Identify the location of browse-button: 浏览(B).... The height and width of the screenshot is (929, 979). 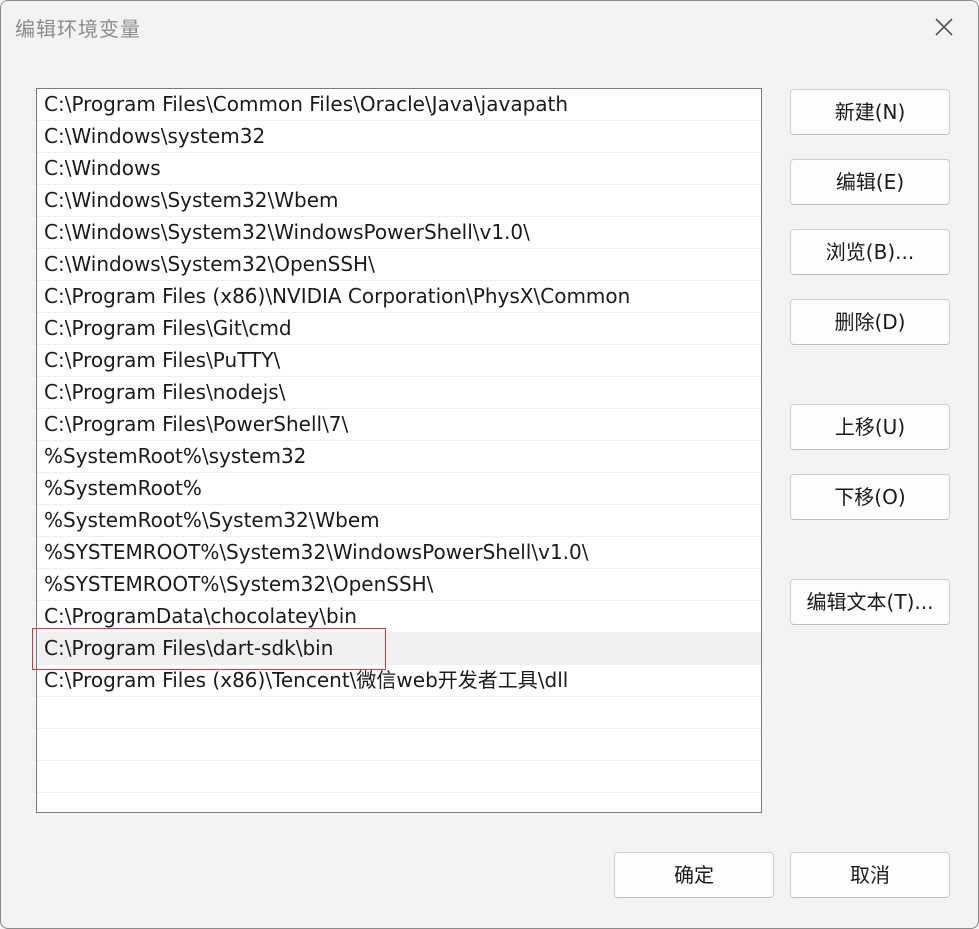
(870, 252).